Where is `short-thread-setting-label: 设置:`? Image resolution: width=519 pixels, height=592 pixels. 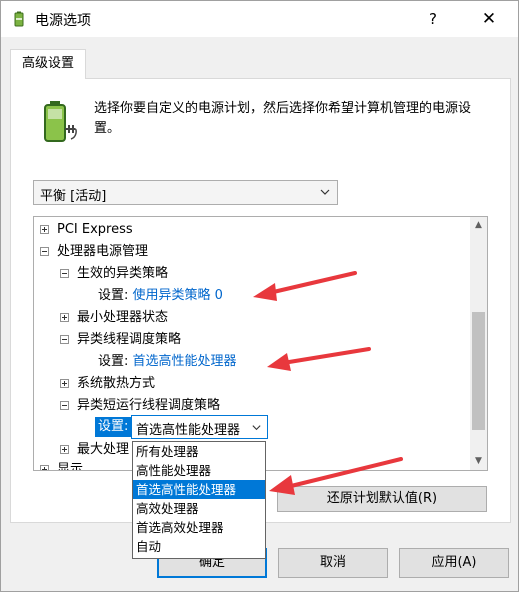 short-thread-setting-label: 设置: is located at coordinates (113, 427).